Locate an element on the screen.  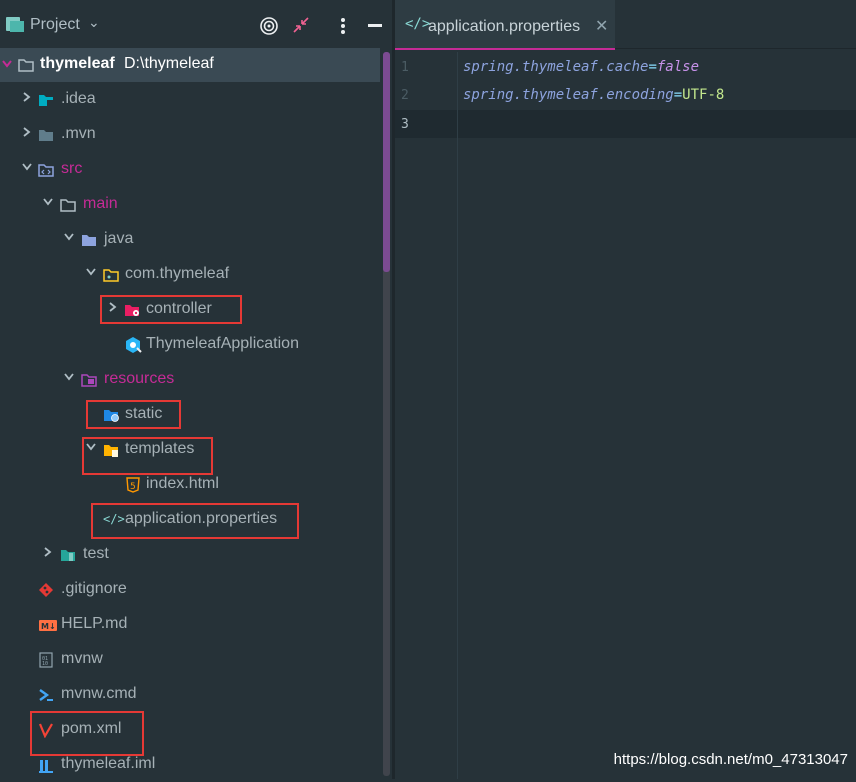
tree-label: mvnw.cmd is located at coordinates (99, 693).